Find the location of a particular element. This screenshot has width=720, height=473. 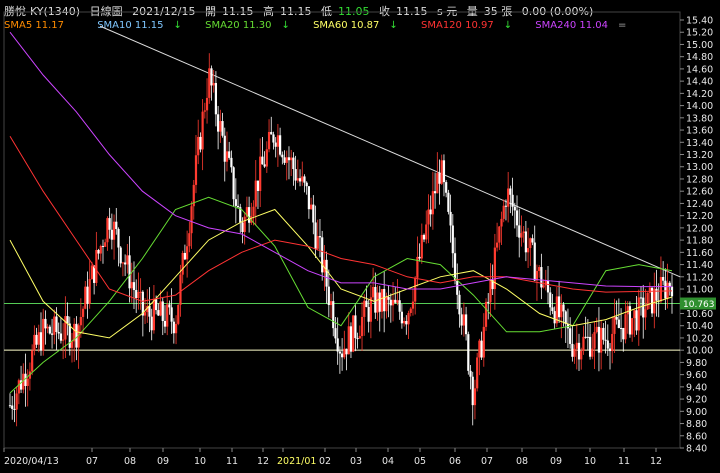

x-tick-label: 11 is located at coordinates (624, 461).